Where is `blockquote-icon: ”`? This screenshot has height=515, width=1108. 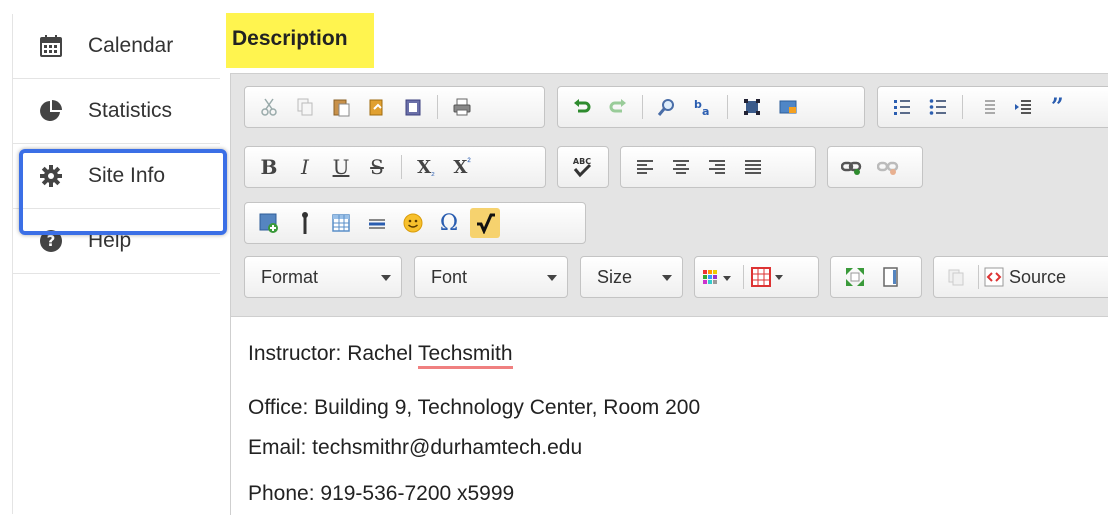 blockquote-icon: ” is located at coordinates (1059, 107).